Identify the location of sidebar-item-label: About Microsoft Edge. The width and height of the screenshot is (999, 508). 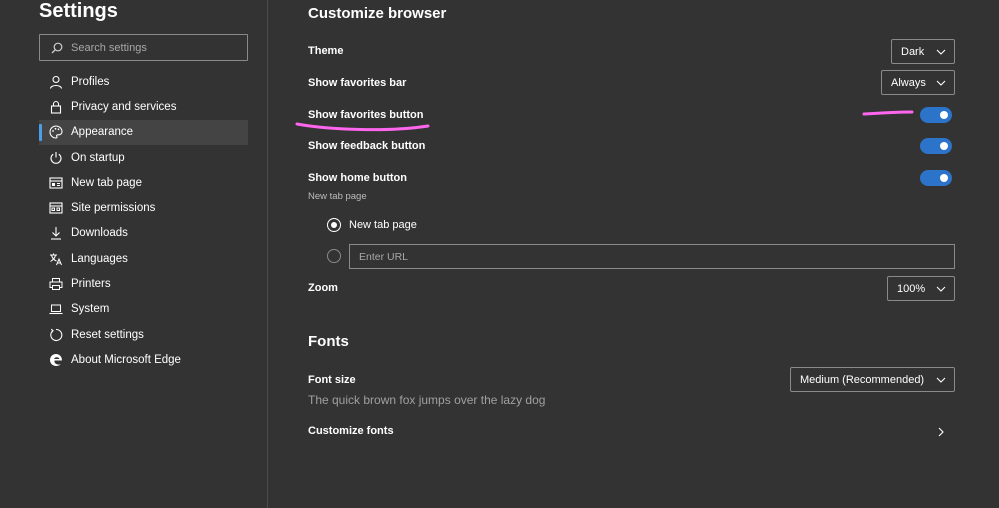
(126, 359).